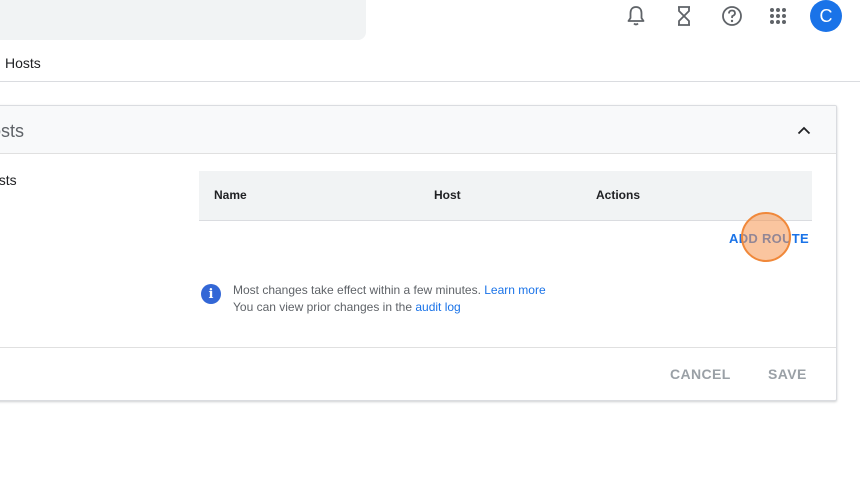 This screenshot has width=860, height=481. Describe the element at coordinates (804, 130) in the screenshot. I see `chevron-up-icon` at that location.